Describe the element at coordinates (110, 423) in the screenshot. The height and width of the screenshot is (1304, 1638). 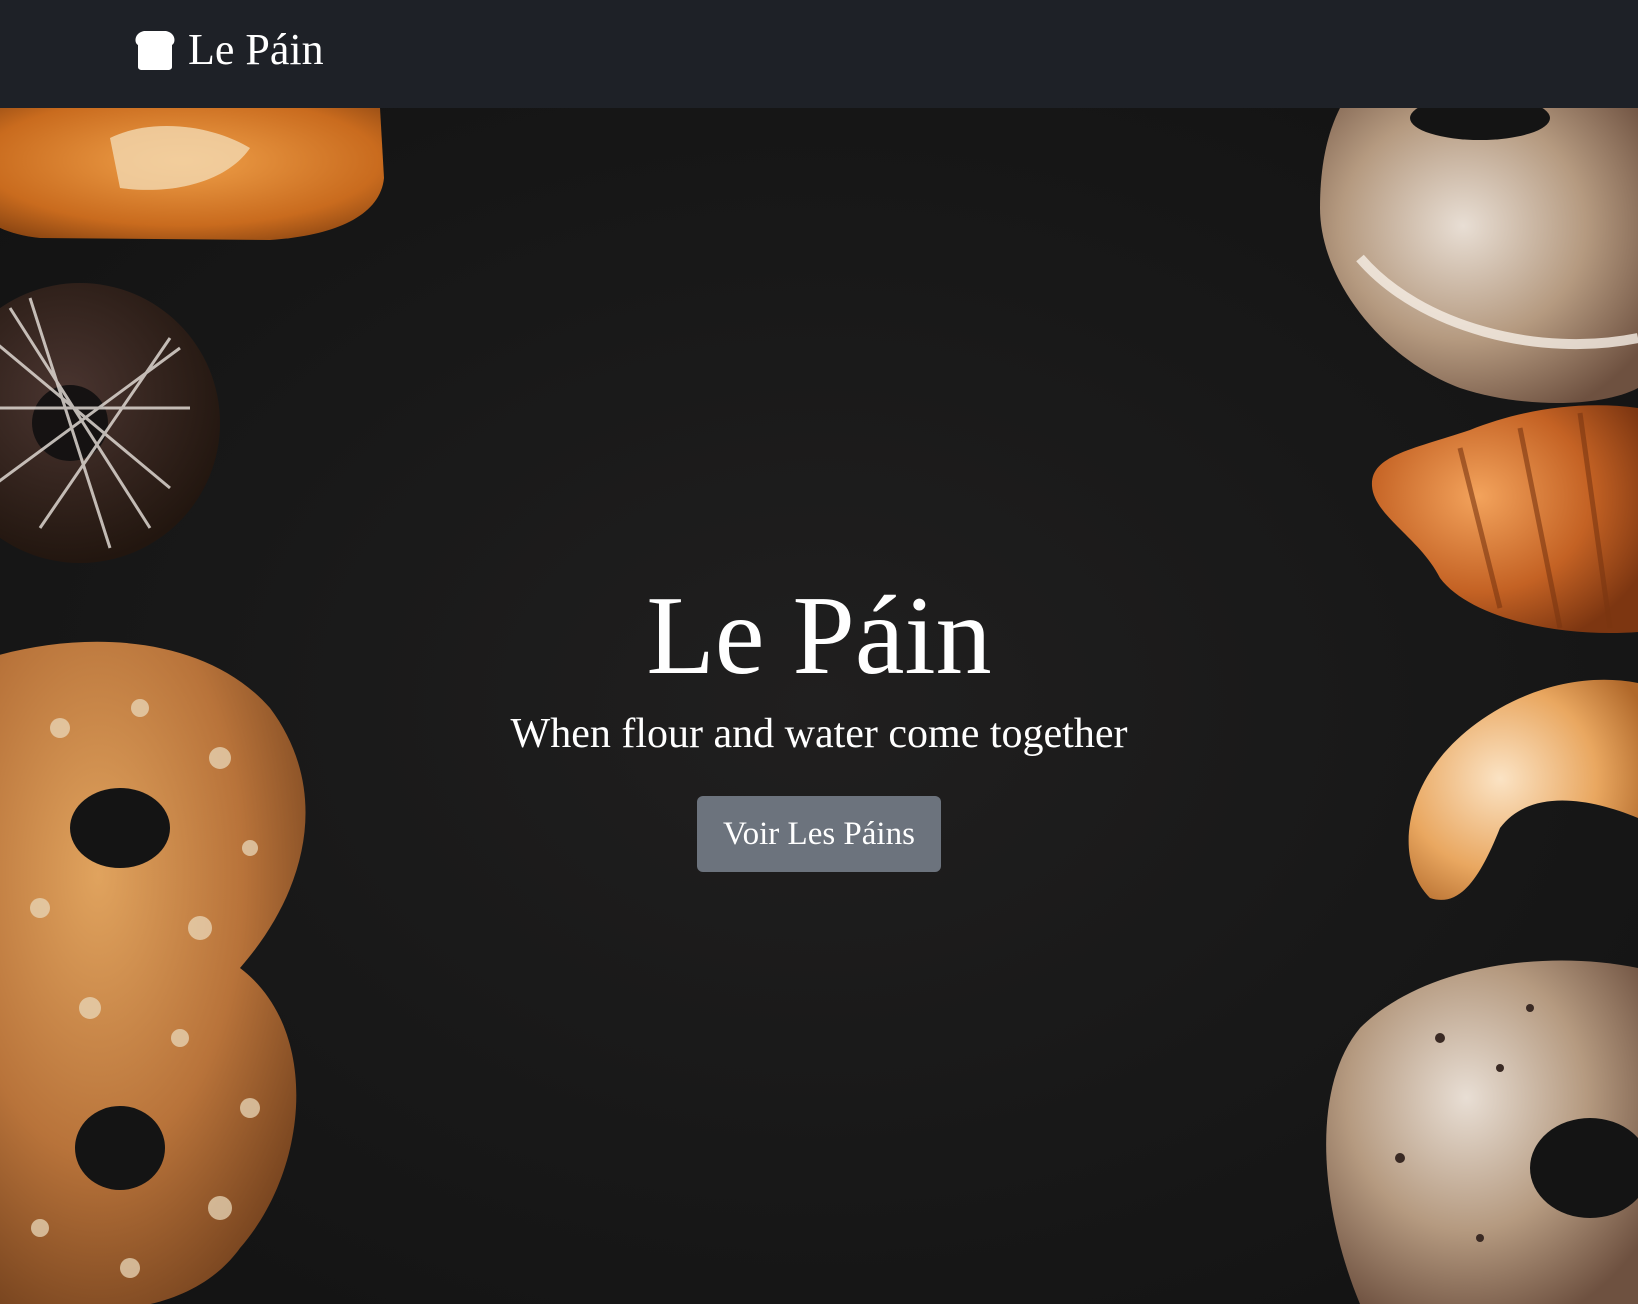
I see `chocolate-donut-image` at that location.